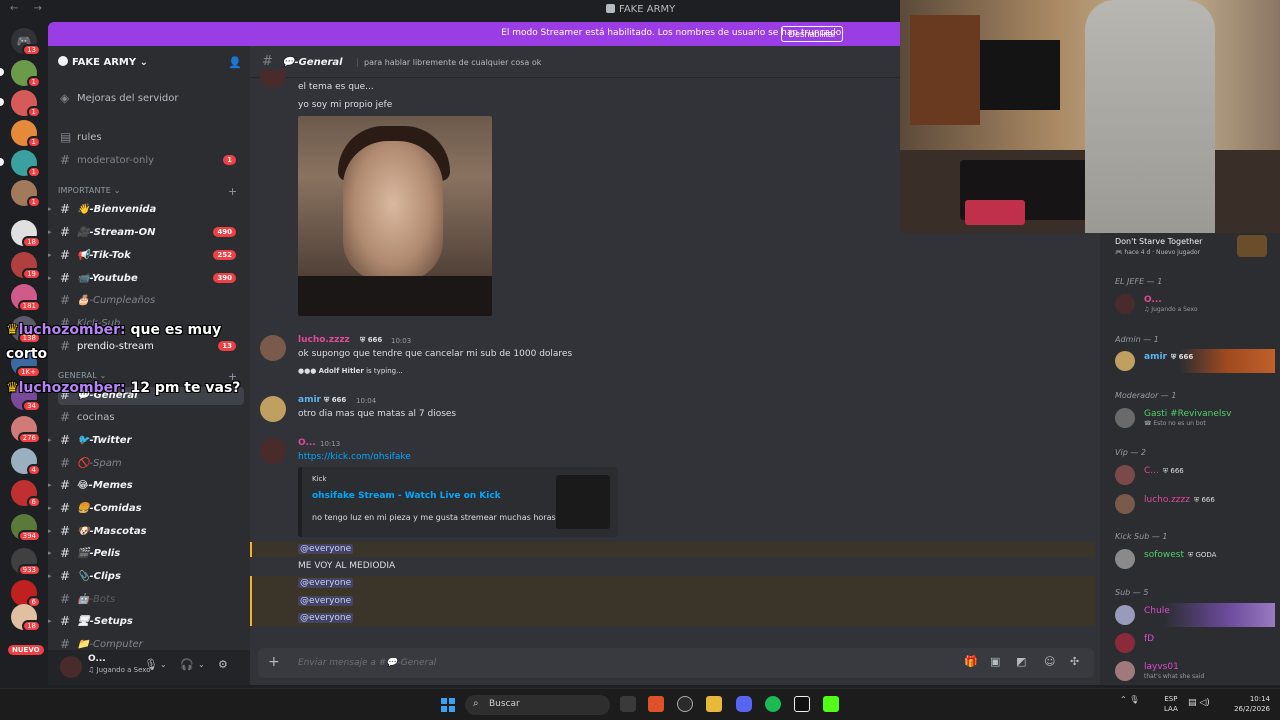 The image size is (1280, 720). Describe the element at coordinates (773, 704) in the screenshot. I see `spotify-icon` at that location.